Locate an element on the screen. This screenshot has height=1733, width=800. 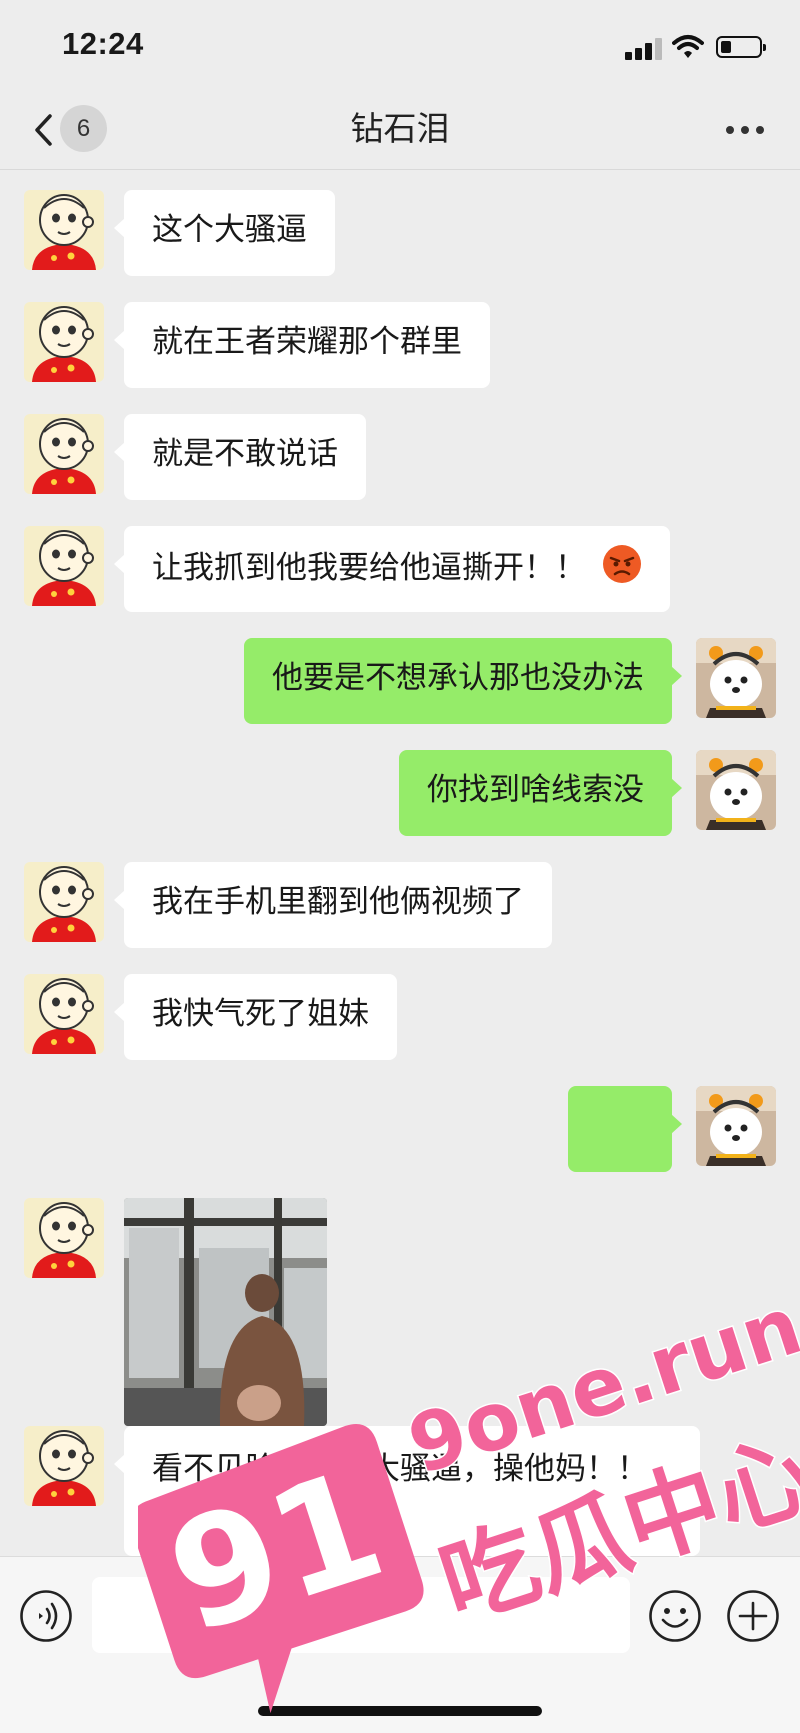
status-bar: 12:24 is located at coordinates (400, 45).